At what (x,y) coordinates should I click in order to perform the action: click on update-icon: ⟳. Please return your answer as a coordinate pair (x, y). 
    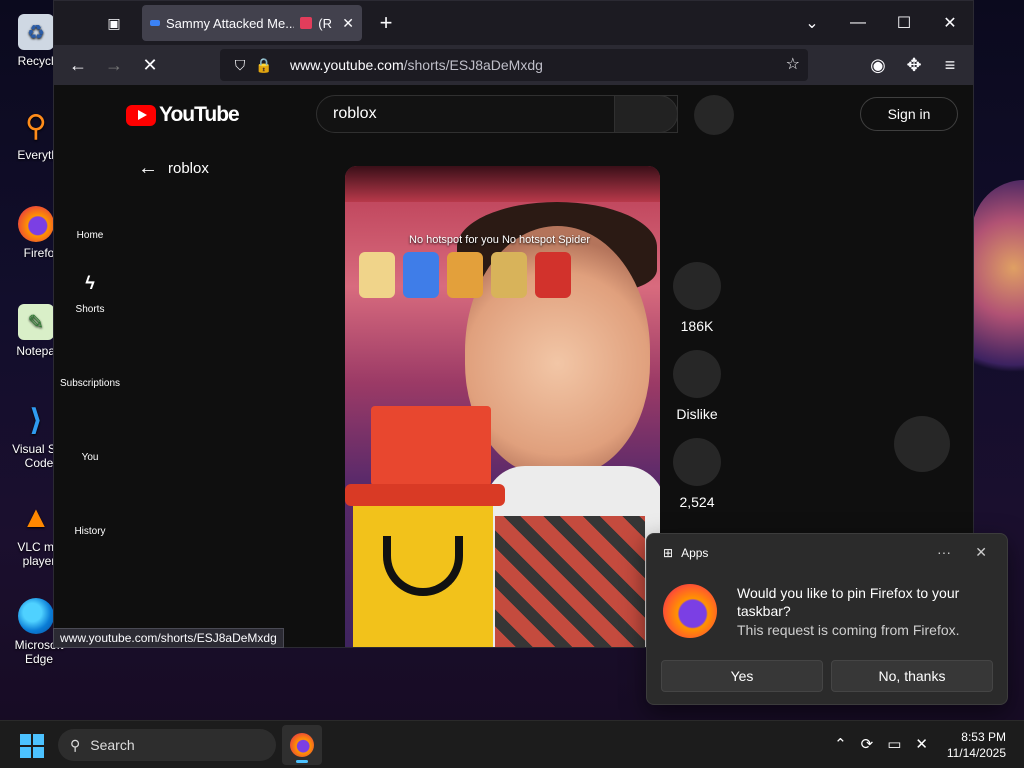
    Looking at the image, I should click on (867, 744).